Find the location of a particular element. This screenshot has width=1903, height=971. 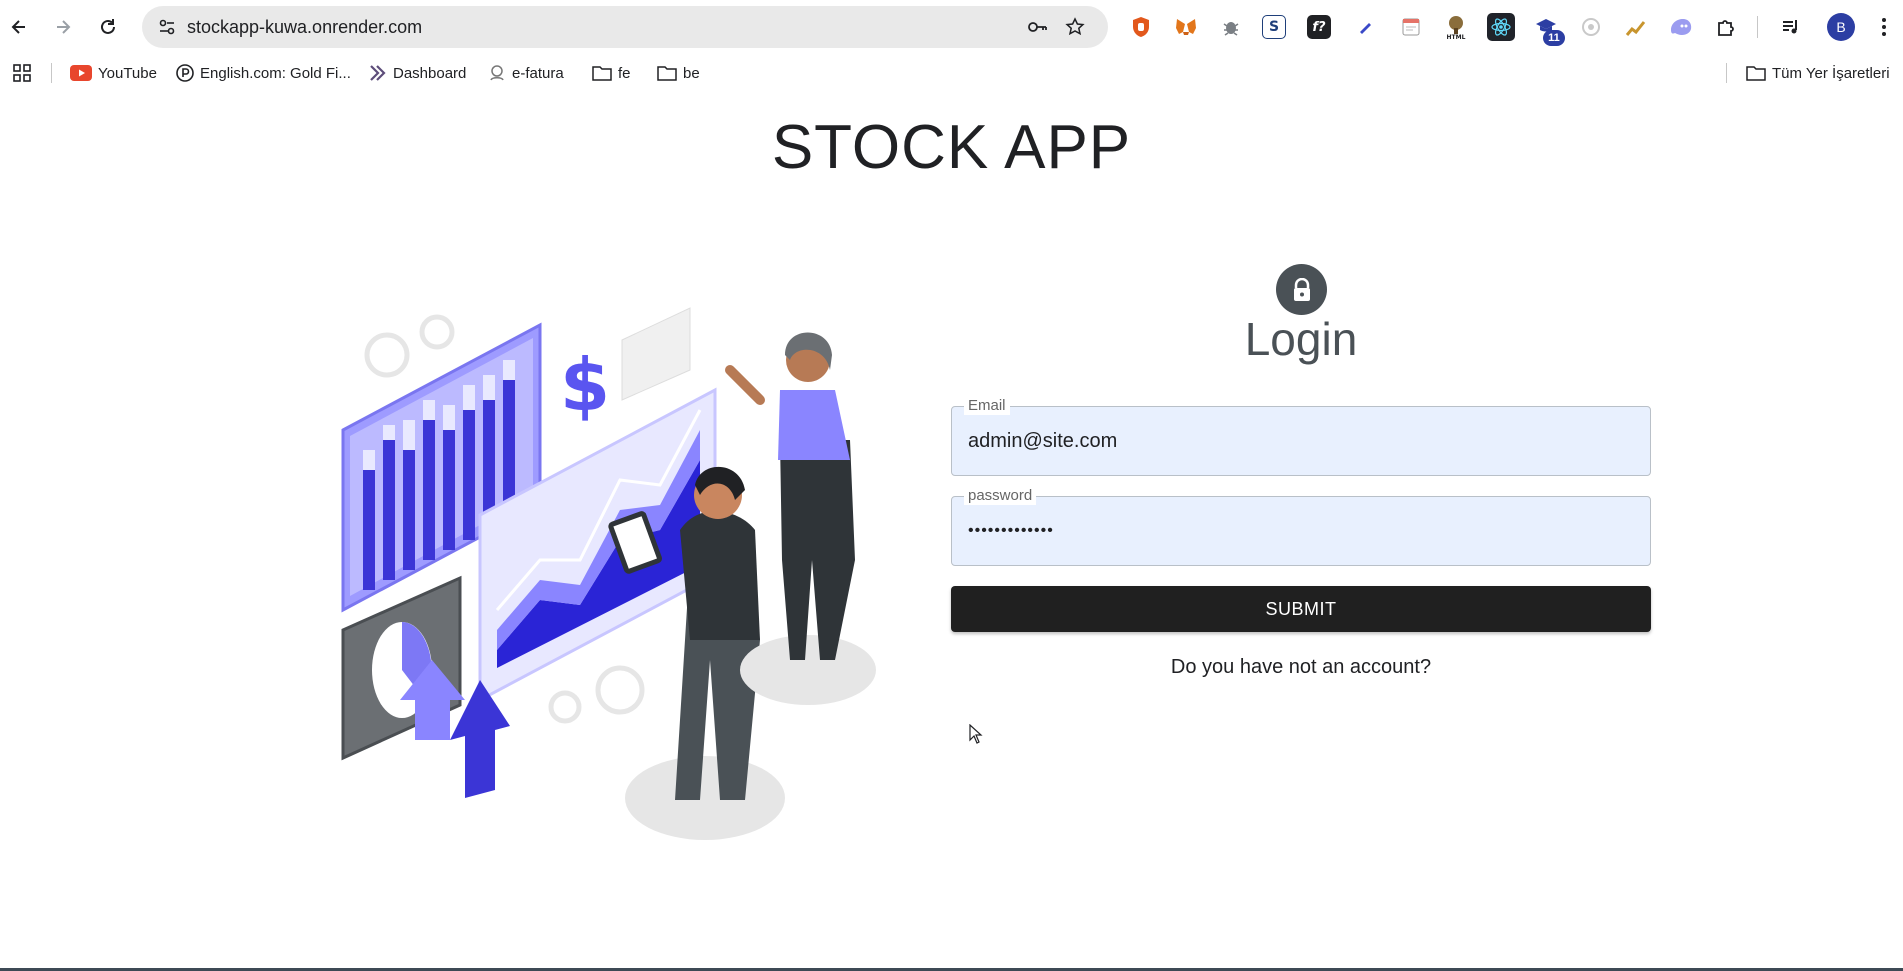

browser-toolbar: stockapp-kuwa.onrender.com S f? HTML 11 is located at coordinates (951, 27).